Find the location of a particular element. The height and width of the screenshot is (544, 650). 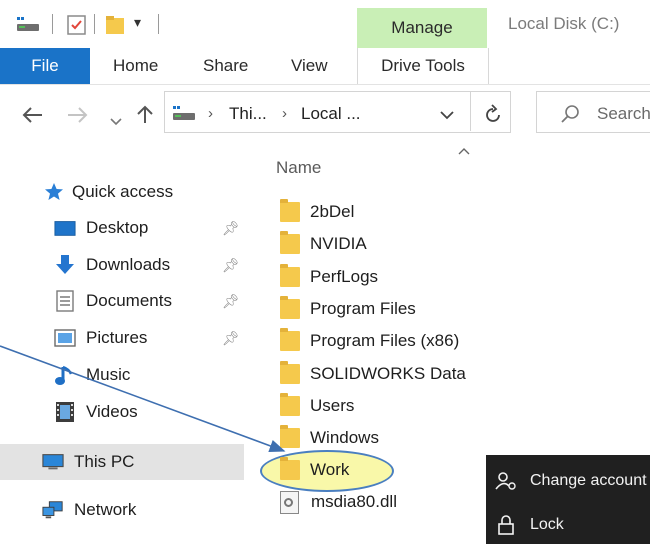

lock-menu-item: Lock is located at coordinates (525, 525).